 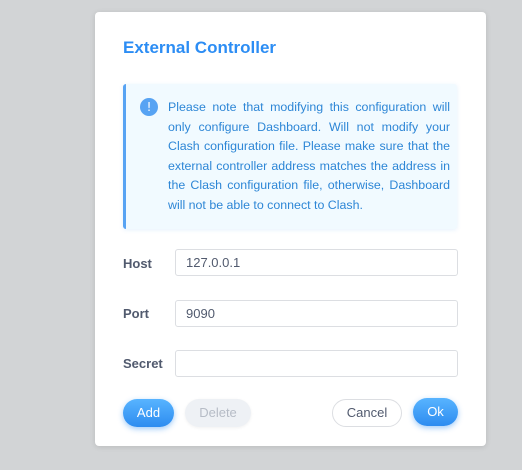 What do you see at coordinates (316, 313) in the screenshot?
I see `port-input` at bounding box center [316, 313].